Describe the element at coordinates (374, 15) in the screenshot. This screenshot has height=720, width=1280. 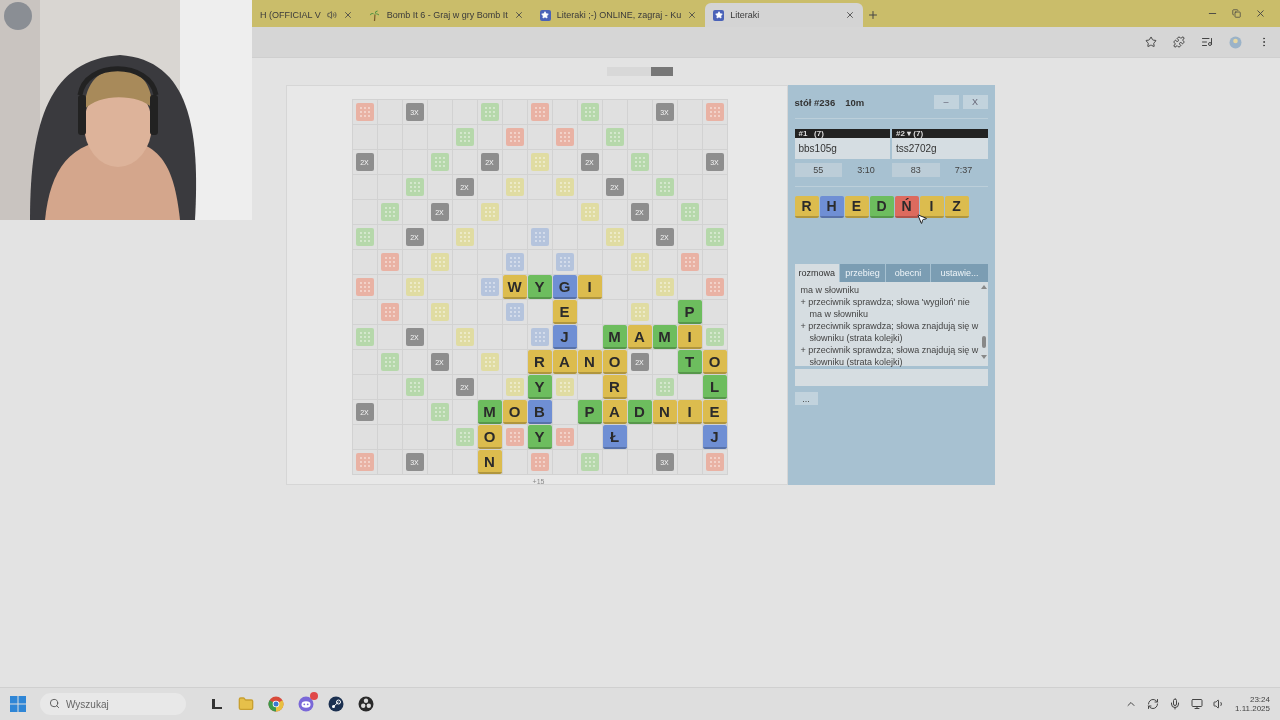
I see `palm-tree-icon` at that location.